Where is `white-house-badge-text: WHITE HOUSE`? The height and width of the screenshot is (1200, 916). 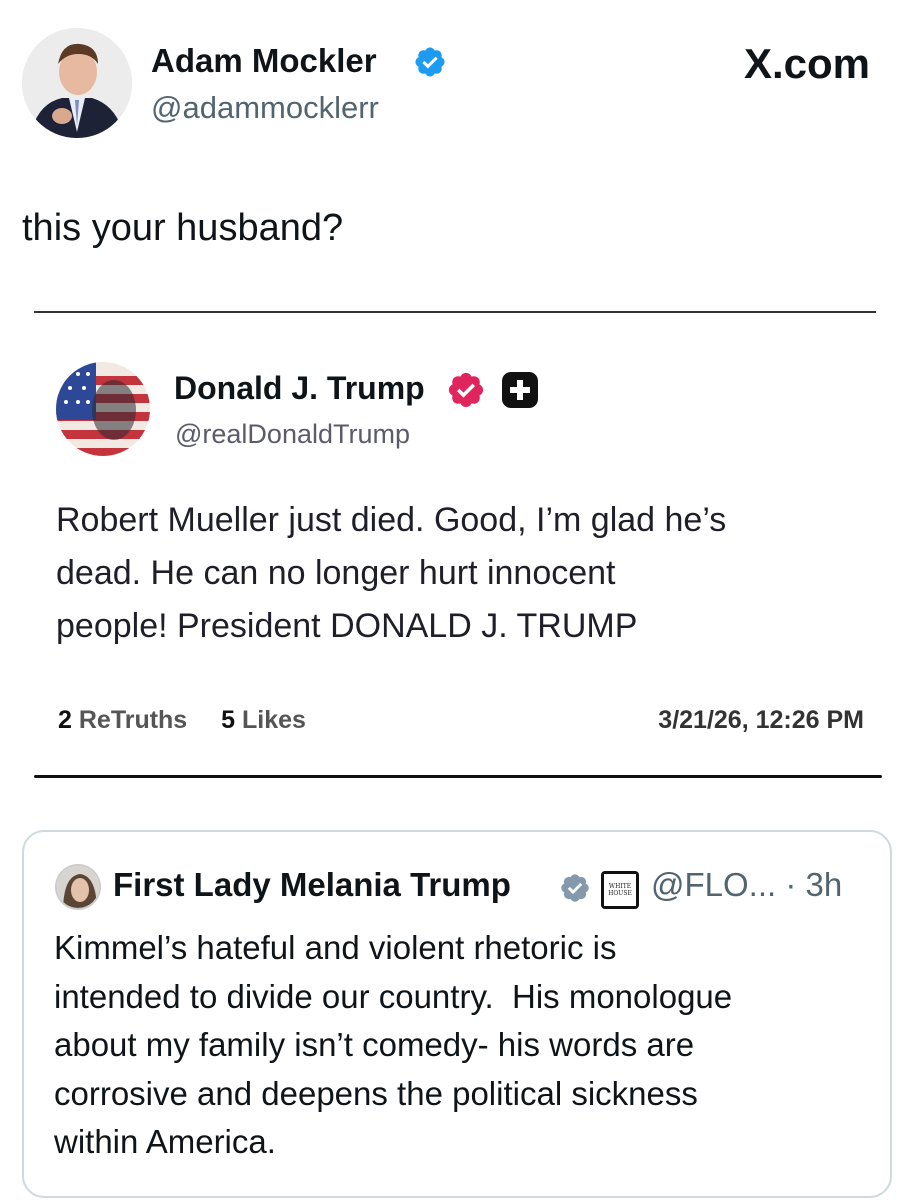
white-house-badge-text: WHITE HOUSE is located at coordinates (620, 890).